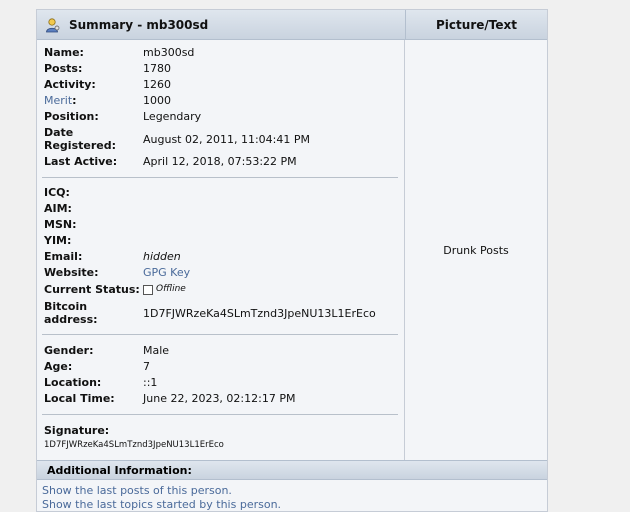 The height and width of the screenshot is (512, 630). What do you see at coordinates (80, 145) in the screenshot?
I see `date-registered-label-line2: Registered:` at bounding box center [80, 145].